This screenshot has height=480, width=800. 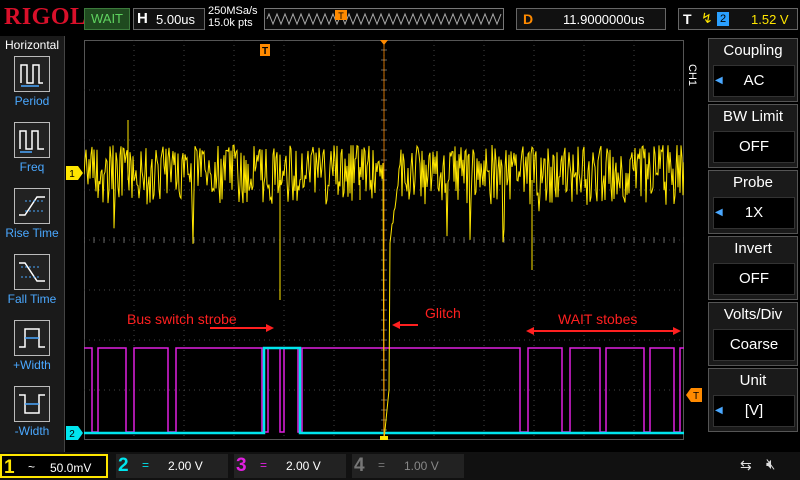 I want to click on trigger-level-marker: T, so click(x=694, y=395).